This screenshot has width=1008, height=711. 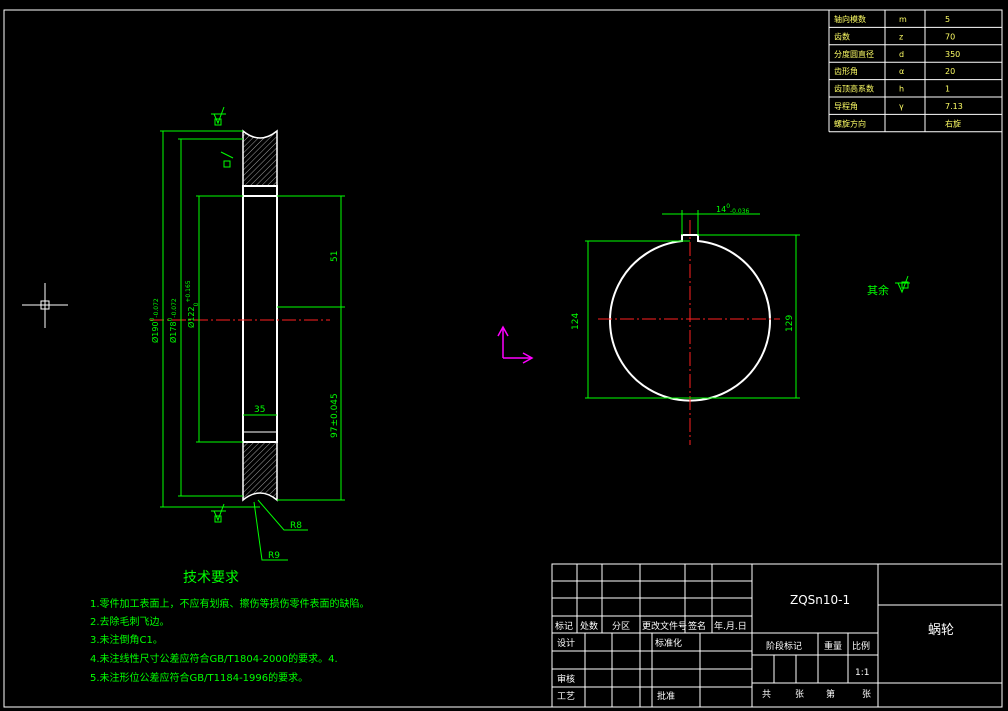 What do you see at coordinates (901, 106) in the screenshot?
I see `param-symbol: γ` at bounding box center [901, 106].